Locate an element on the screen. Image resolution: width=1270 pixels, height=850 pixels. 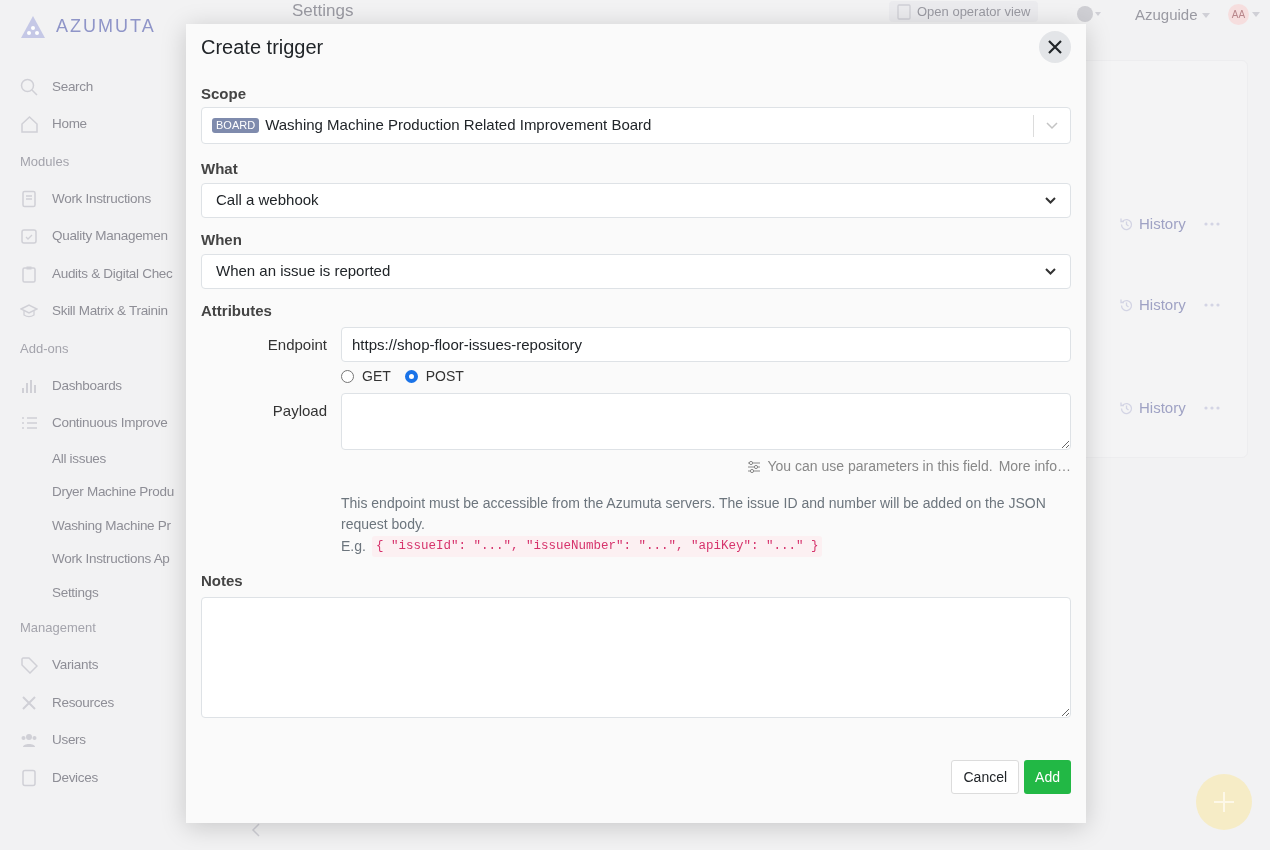
section-heading: Modules is located at coordinates (45, 161).